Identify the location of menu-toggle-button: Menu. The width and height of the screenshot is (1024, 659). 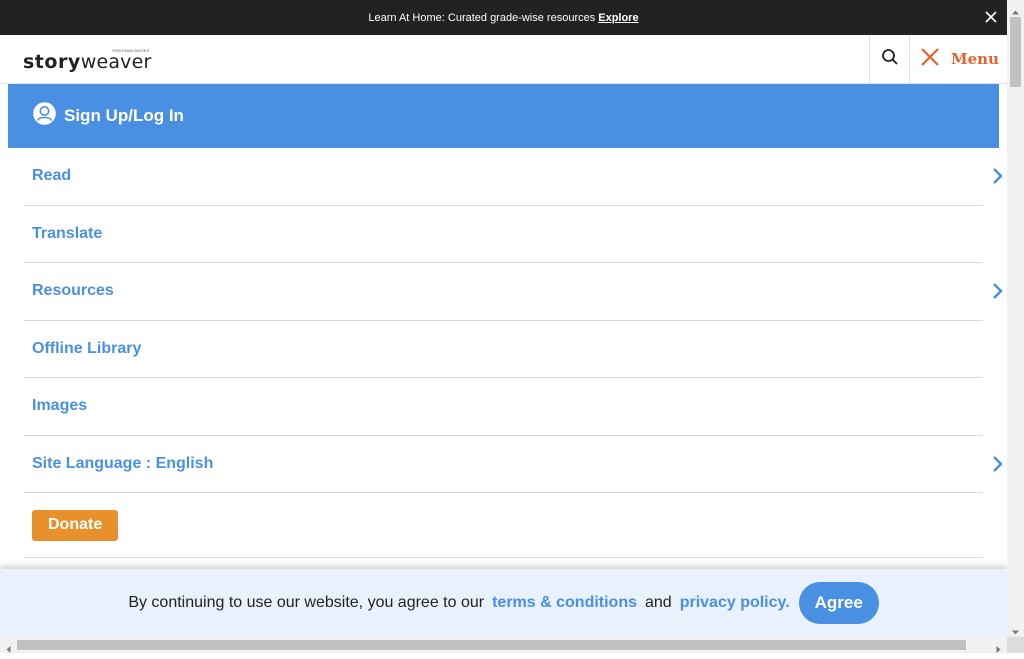
(959, 59).